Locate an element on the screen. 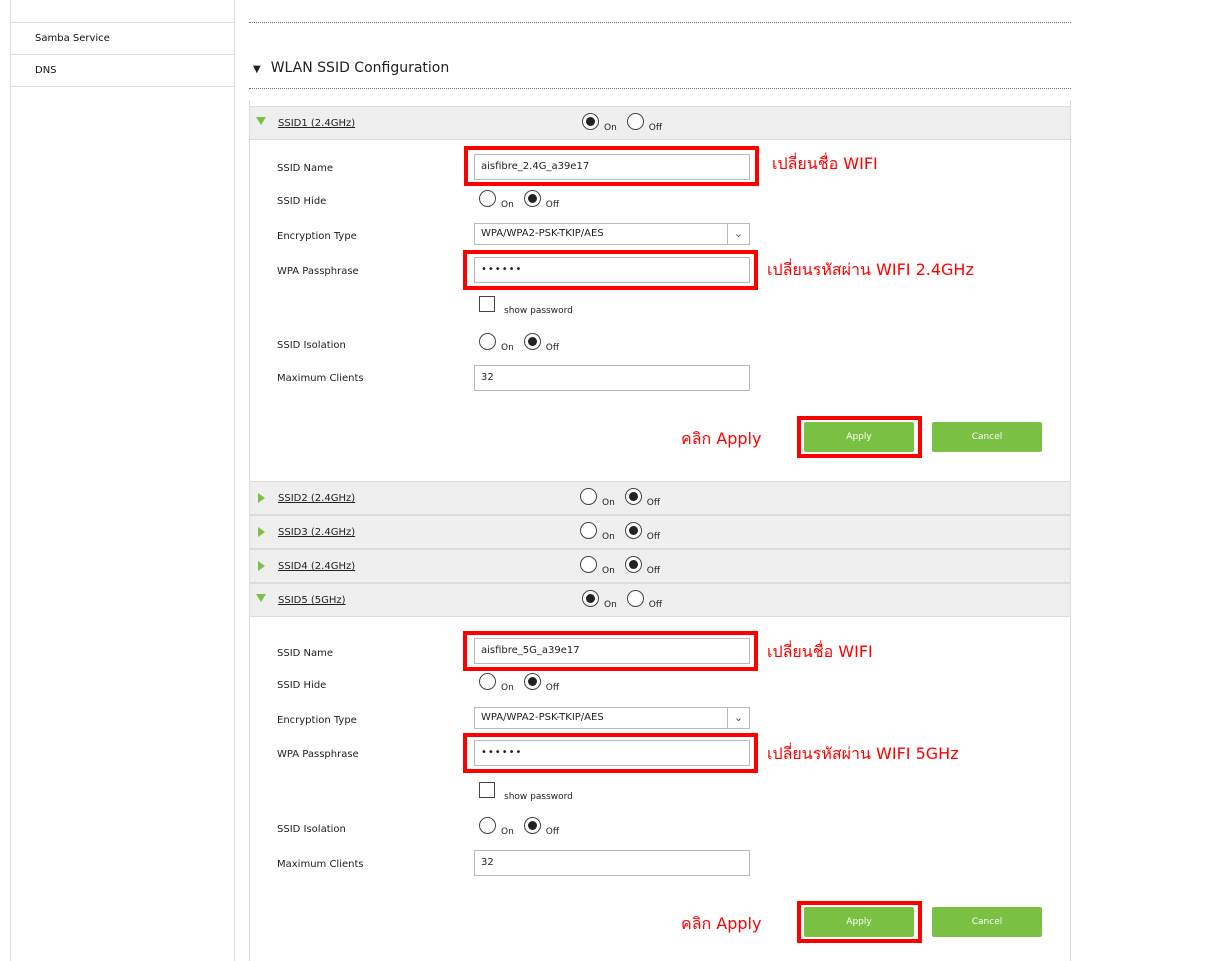 The height and width of the screenshot is (961, 1206). ssid1-hide-off-radio is located at coordinates (532, 198).